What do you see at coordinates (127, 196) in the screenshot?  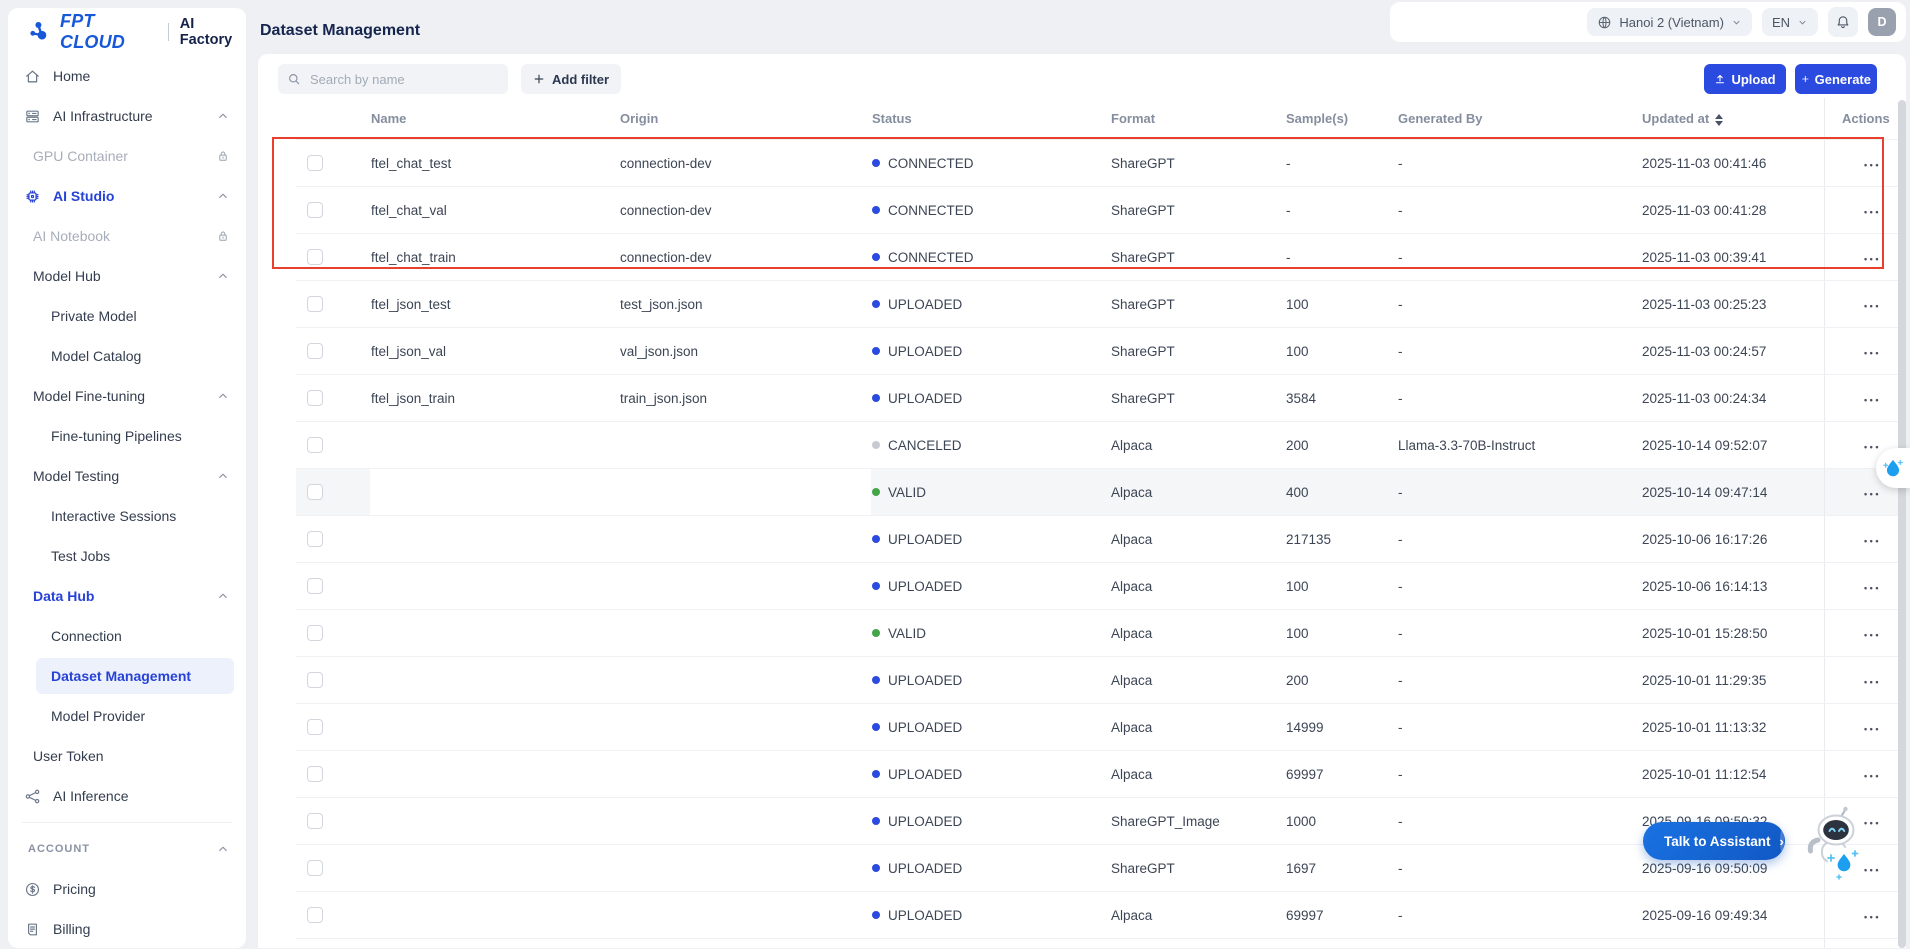 I see `sidebar-item-ai-studio: AI Studio` at bounding box center [127, 196].